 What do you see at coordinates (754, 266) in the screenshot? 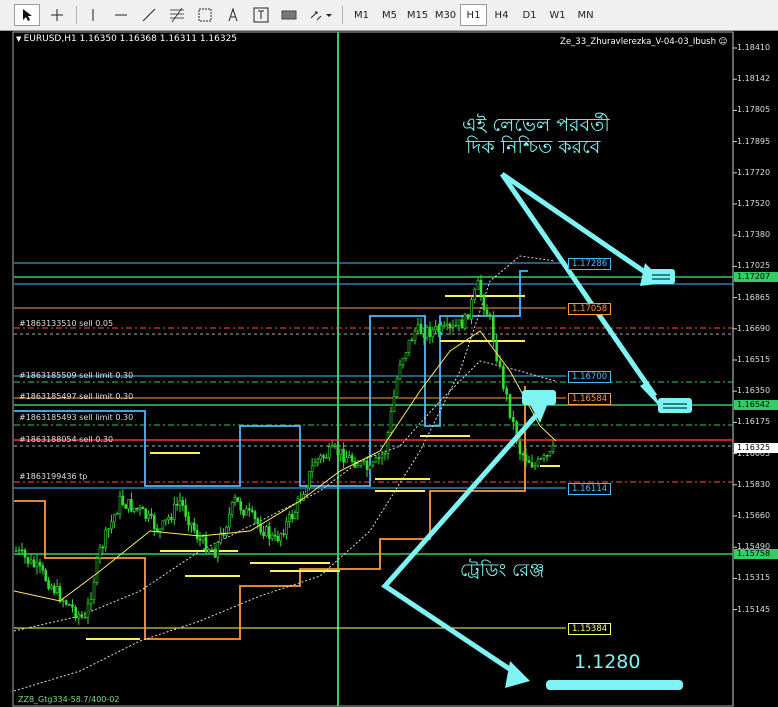
I see `price-scale-label: 1.17025` at bounding box center [754, 266].